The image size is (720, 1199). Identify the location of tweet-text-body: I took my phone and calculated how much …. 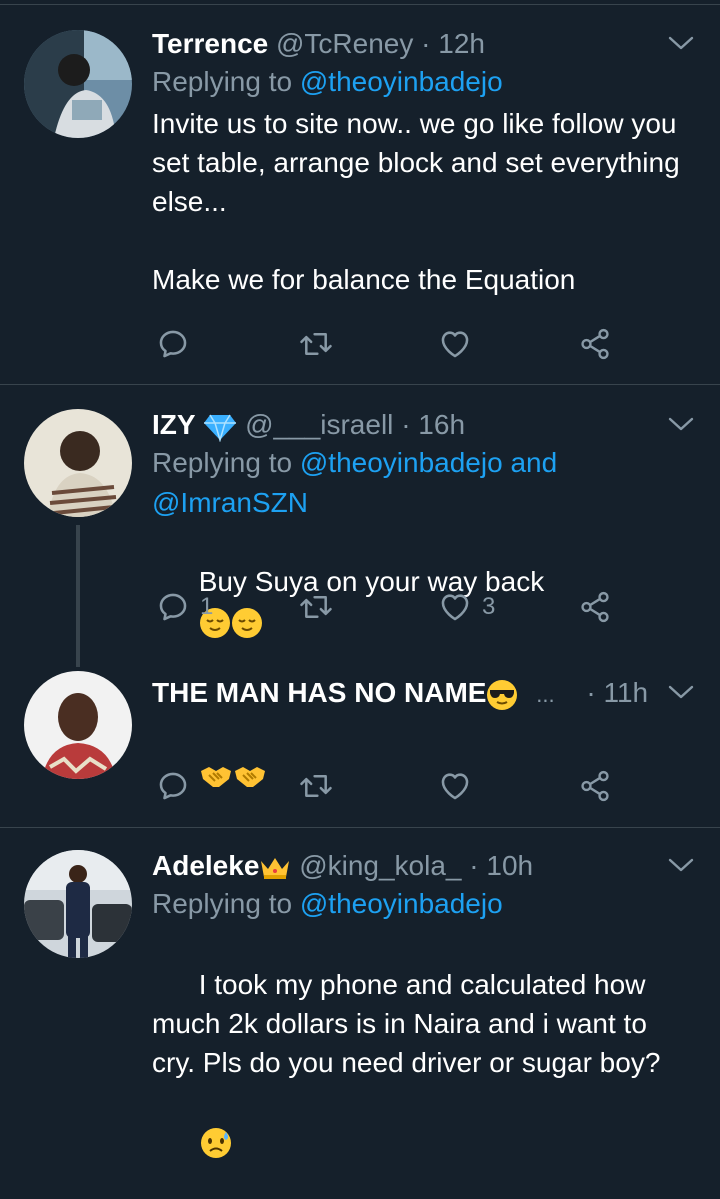
(406, 1023).